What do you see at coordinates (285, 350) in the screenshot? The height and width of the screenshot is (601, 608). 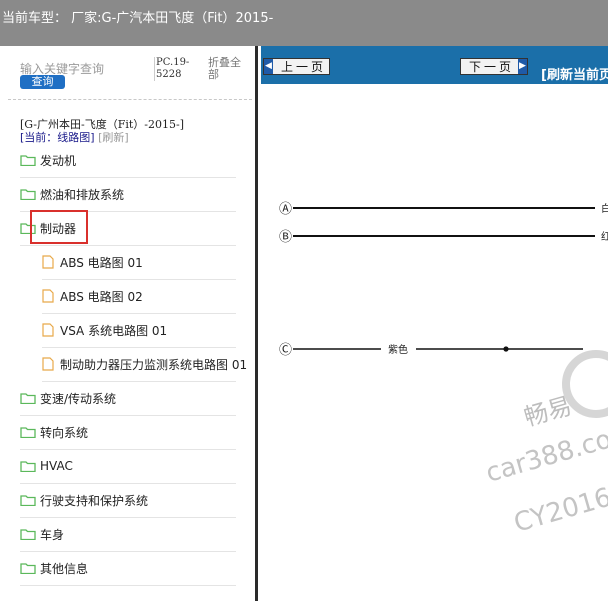 I see `connector-c-label: Ⓒ` at bounding box center [285, 350].